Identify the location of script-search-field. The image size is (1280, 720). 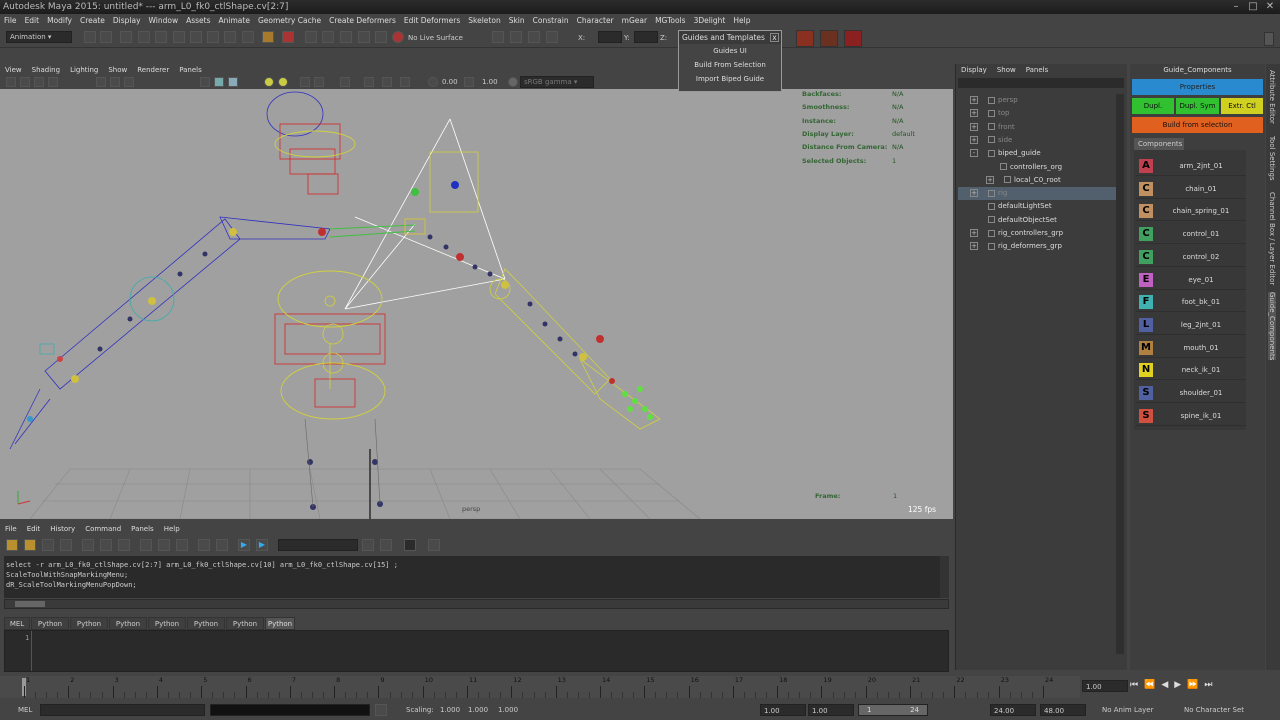
(318, 545).